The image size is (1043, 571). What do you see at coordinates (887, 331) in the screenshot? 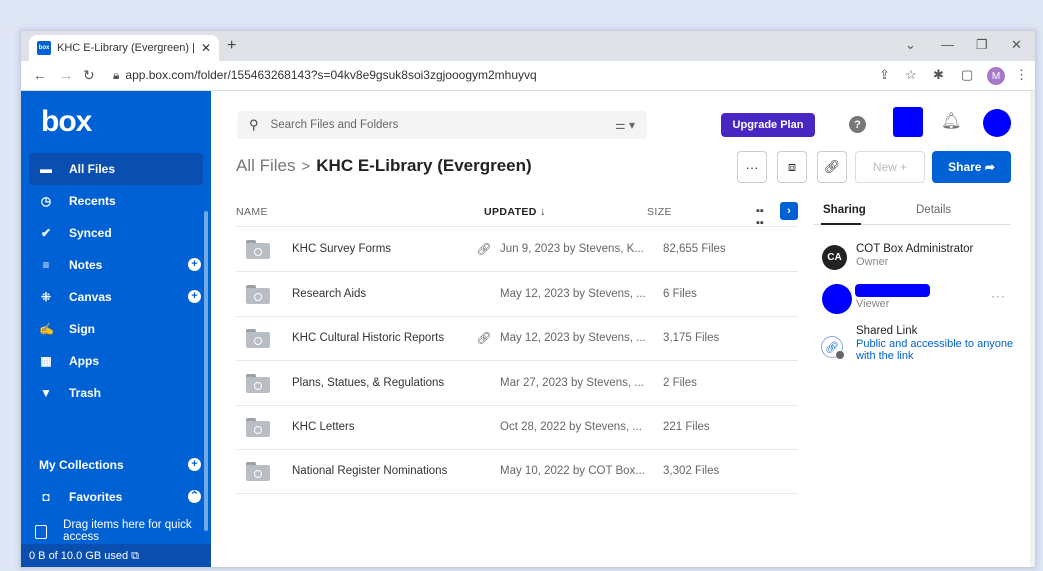
I see `shared-link-title: Shared Link` at bounding box center [887, 331].